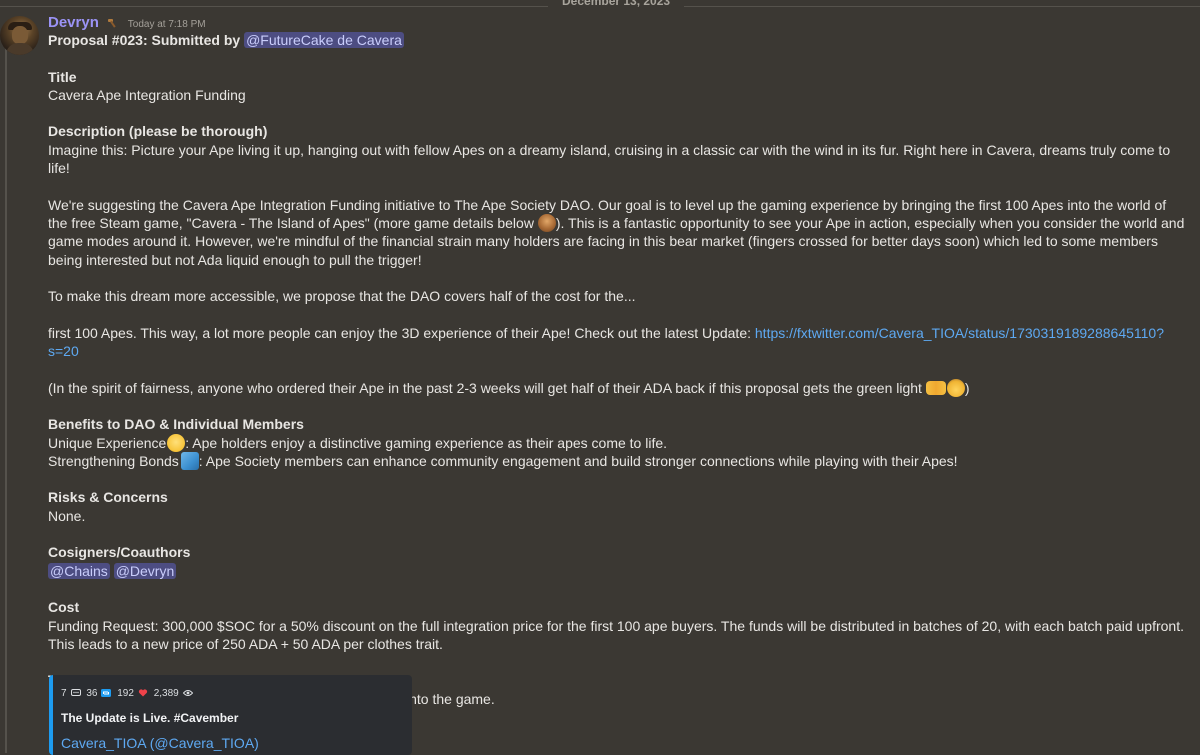  Describe the element at coordinates (79, 570) in the screenshot. I see `cosigner-mention-chains: @Chains` at that location.